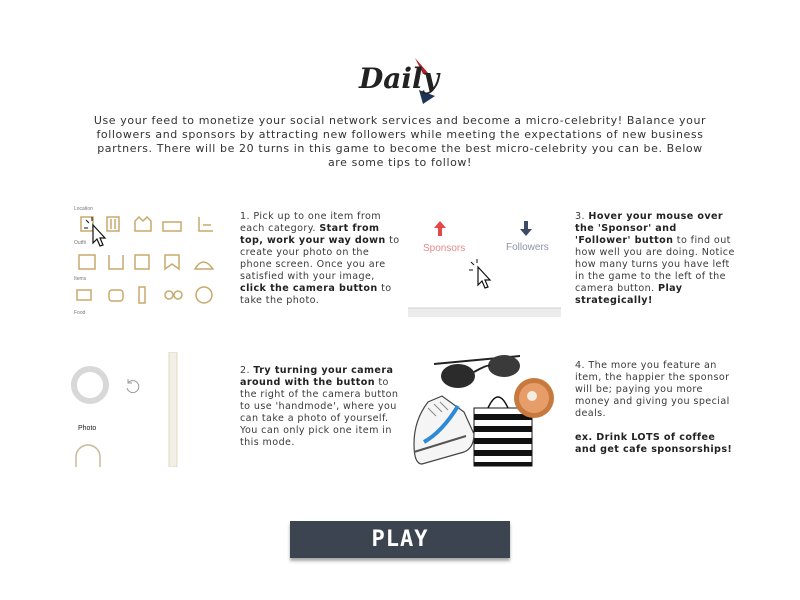  I want to click on item-icon-bottle, so click(142, 295).